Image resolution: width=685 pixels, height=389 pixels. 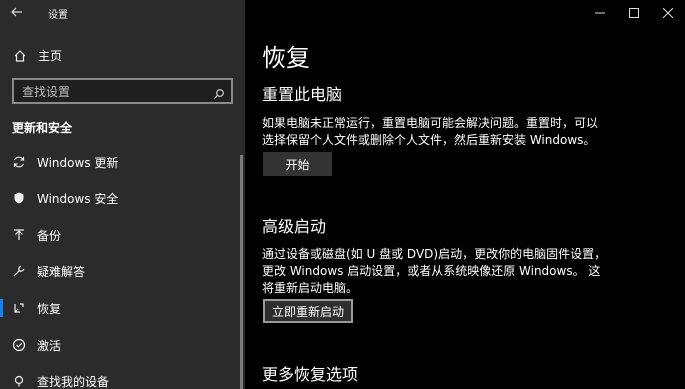 I want to click on app-title: 设置, so click(x=58, y=15).